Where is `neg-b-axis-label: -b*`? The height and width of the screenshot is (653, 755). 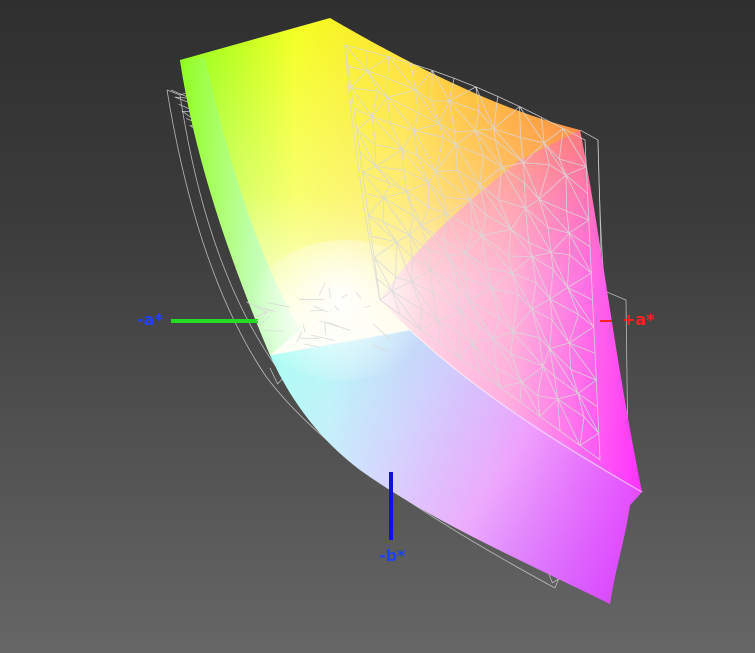
neg-b-axis-label: -b* is located at coordinates (392, 555).